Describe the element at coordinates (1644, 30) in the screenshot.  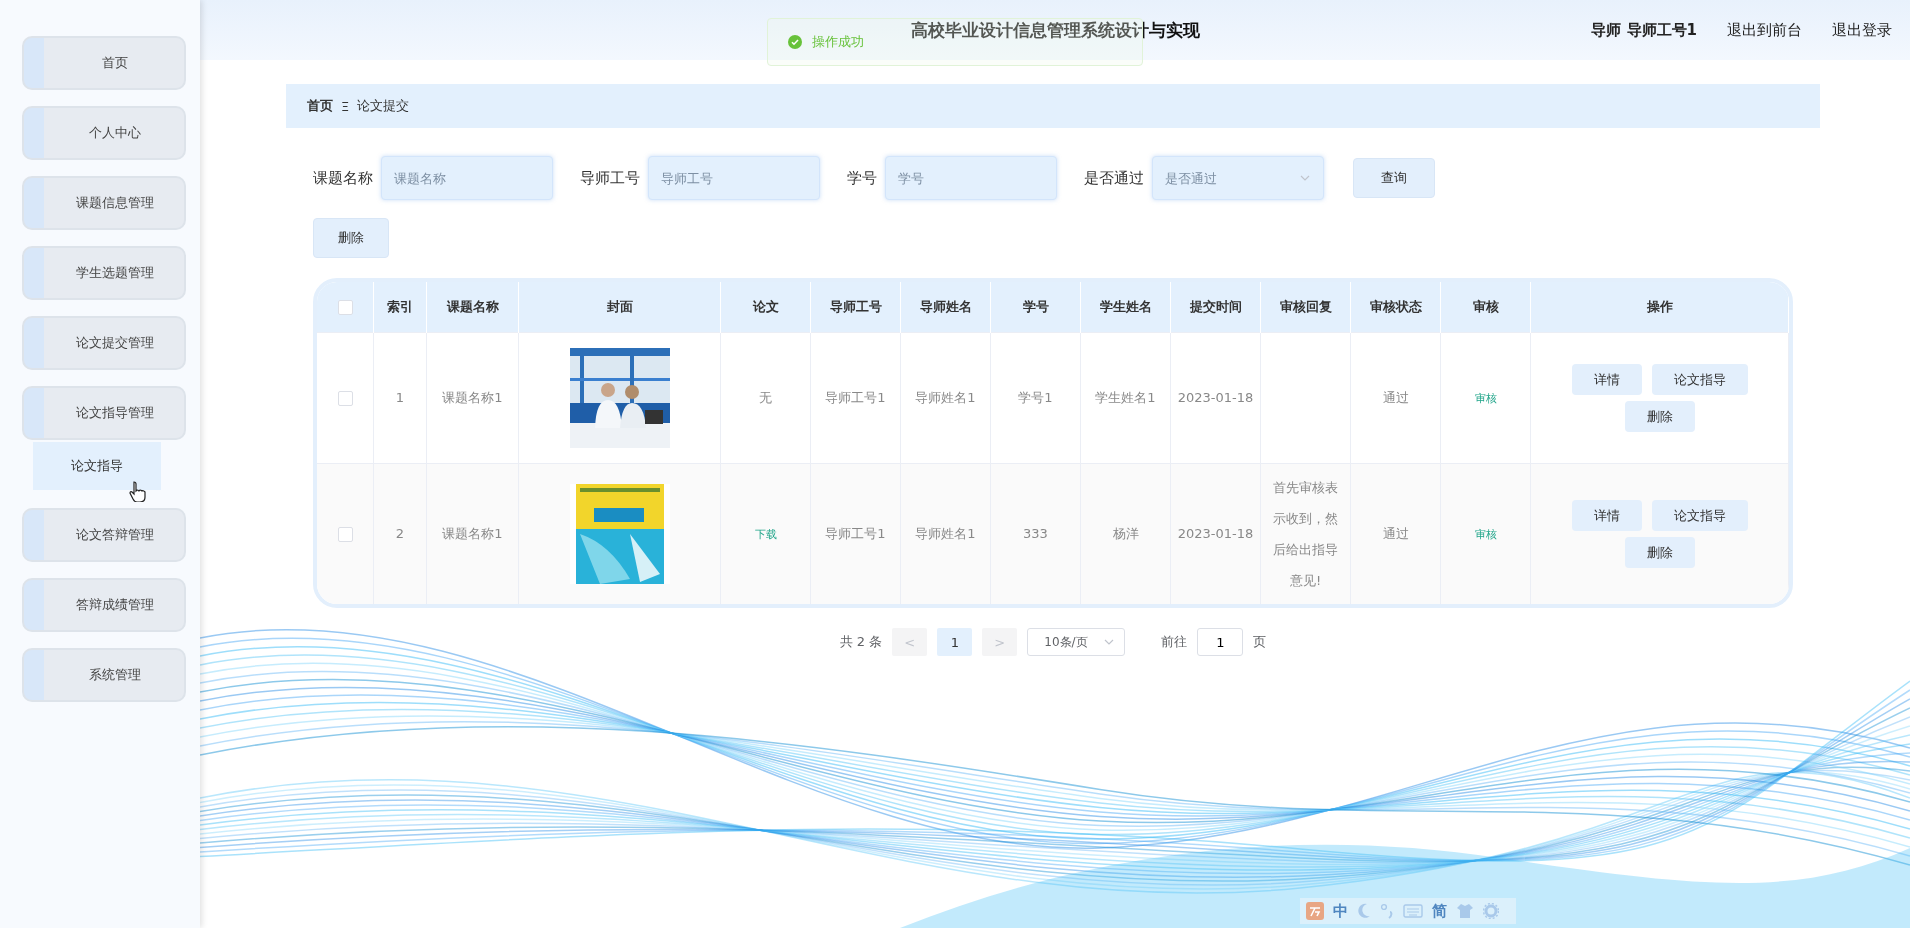
I see `user-label: 导师 导师工号1` at that location.